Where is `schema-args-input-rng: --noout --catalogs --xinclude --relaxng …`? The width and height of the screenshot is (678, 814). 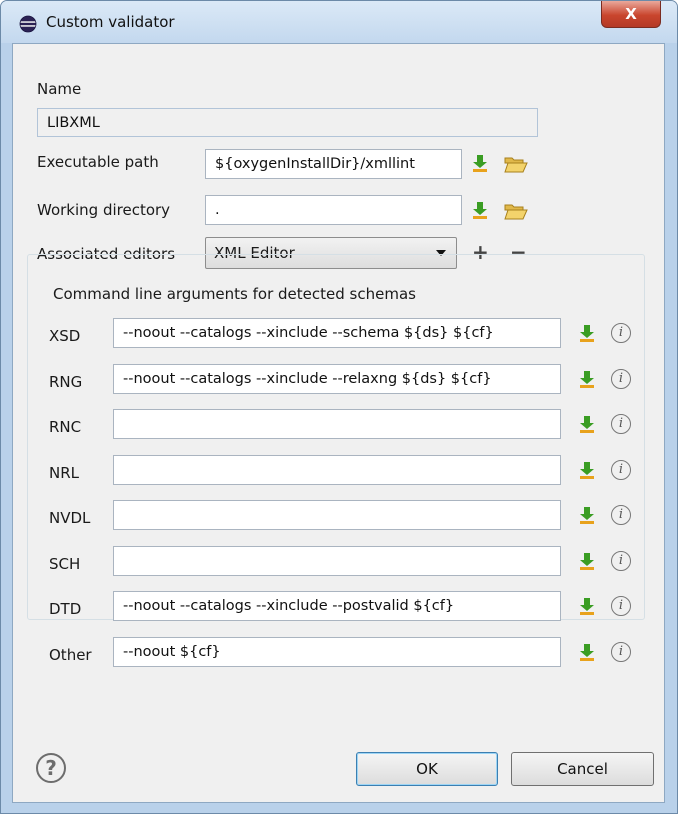 schema-args-input-rng: --noout --catalogs --xinclude --relaxng … is located at coordinates (337, 379).